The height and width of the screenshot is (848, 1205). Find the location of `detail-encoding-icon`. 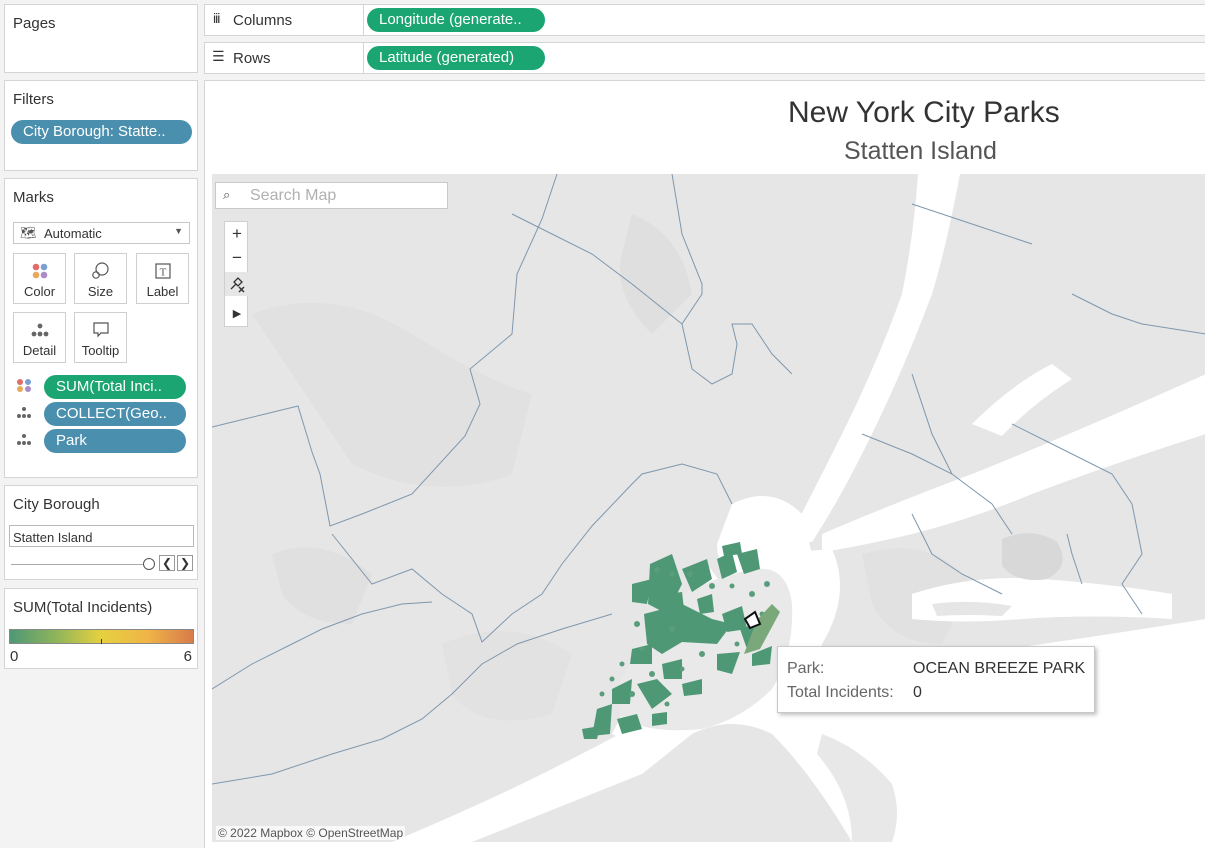

detail-encoding-icon is located at coordinates (24, 412).